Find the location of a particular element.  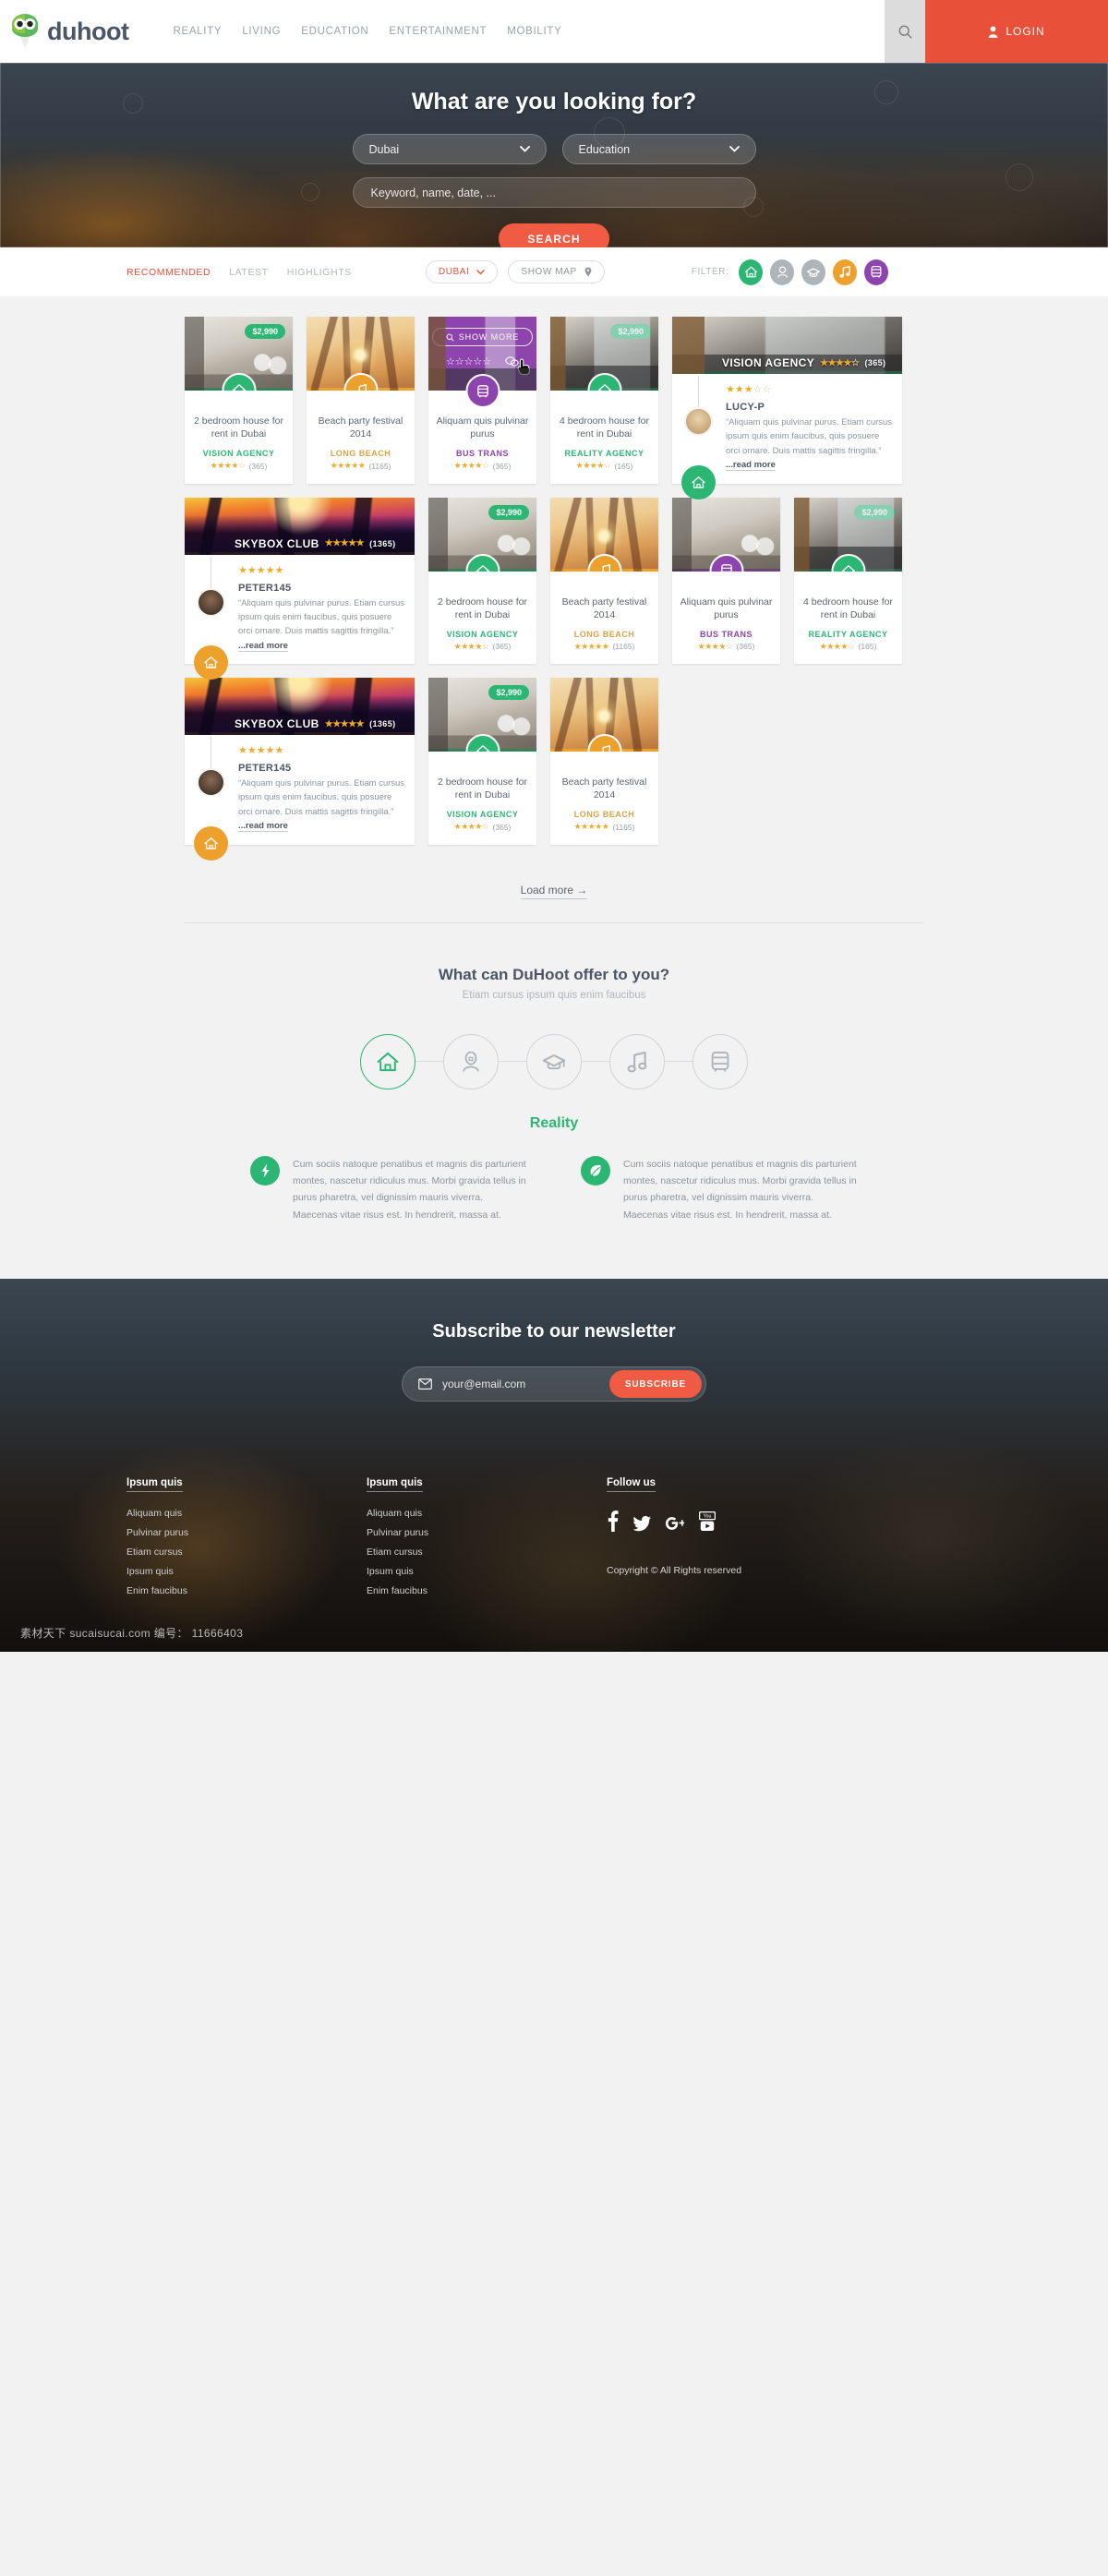

show-more-button: SHOW MORE is located at coordinates (483, 337).